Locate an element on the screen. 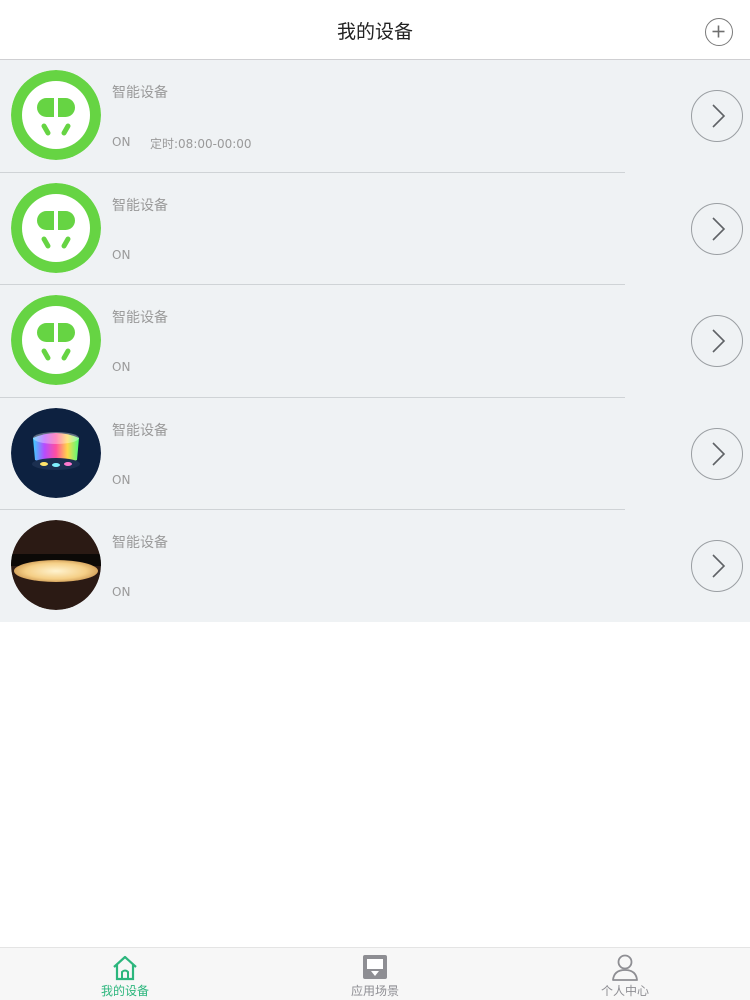 The width and height of the screenshot is (750, 1000). home-icon is located at coordinates (125, 968).